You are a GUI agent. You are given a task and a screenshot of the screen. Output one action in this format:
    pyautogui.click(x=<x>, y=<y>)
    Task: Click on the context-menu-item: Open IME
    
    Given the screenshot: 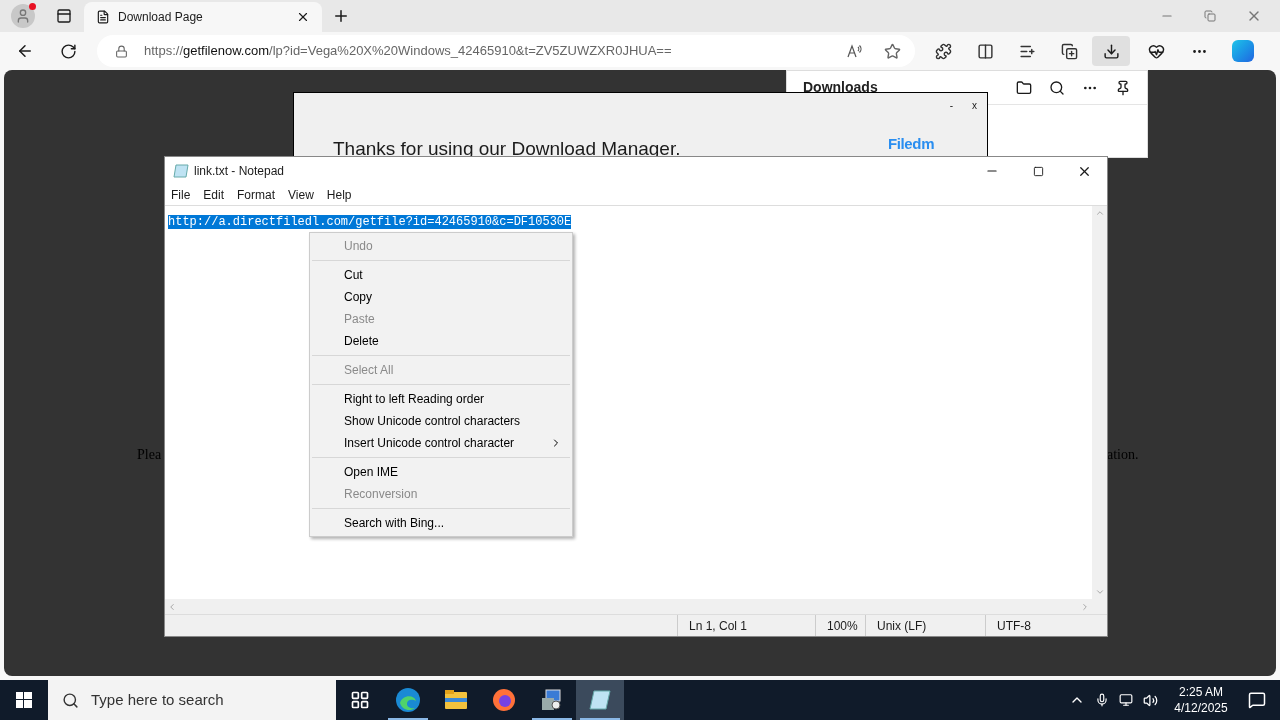 What is the action you would take?
    pyautogui.click(x=441, y=472)
    